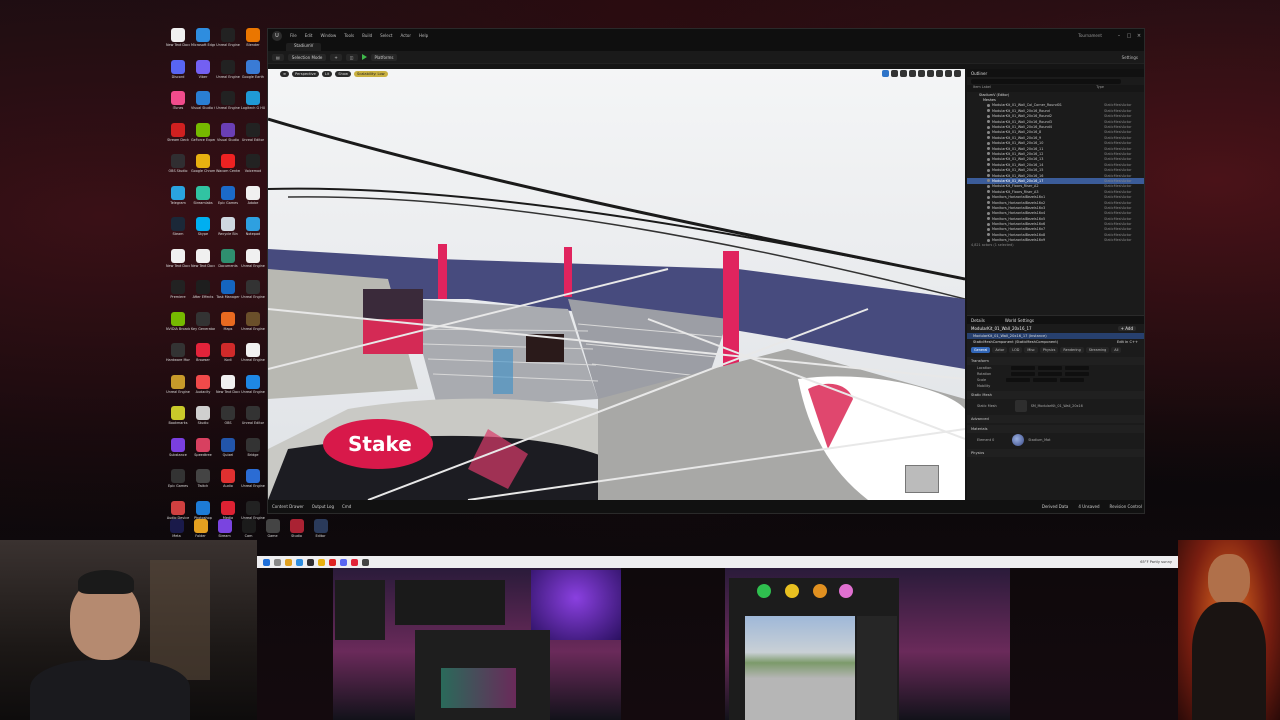 This screenshot has height=720, width=1280. Describe the element at coordinates (293, 35) in the screenshot. I see `menu-file: File` at that location.